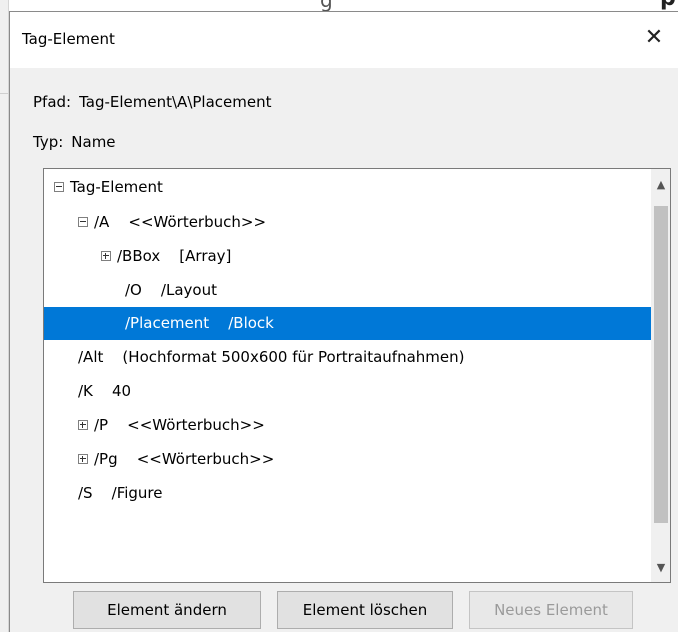  What do you see at coordinates (551, 610) in the screenshot?
I see `new-element-button: Neues Element` at bounding box center [551, 610].